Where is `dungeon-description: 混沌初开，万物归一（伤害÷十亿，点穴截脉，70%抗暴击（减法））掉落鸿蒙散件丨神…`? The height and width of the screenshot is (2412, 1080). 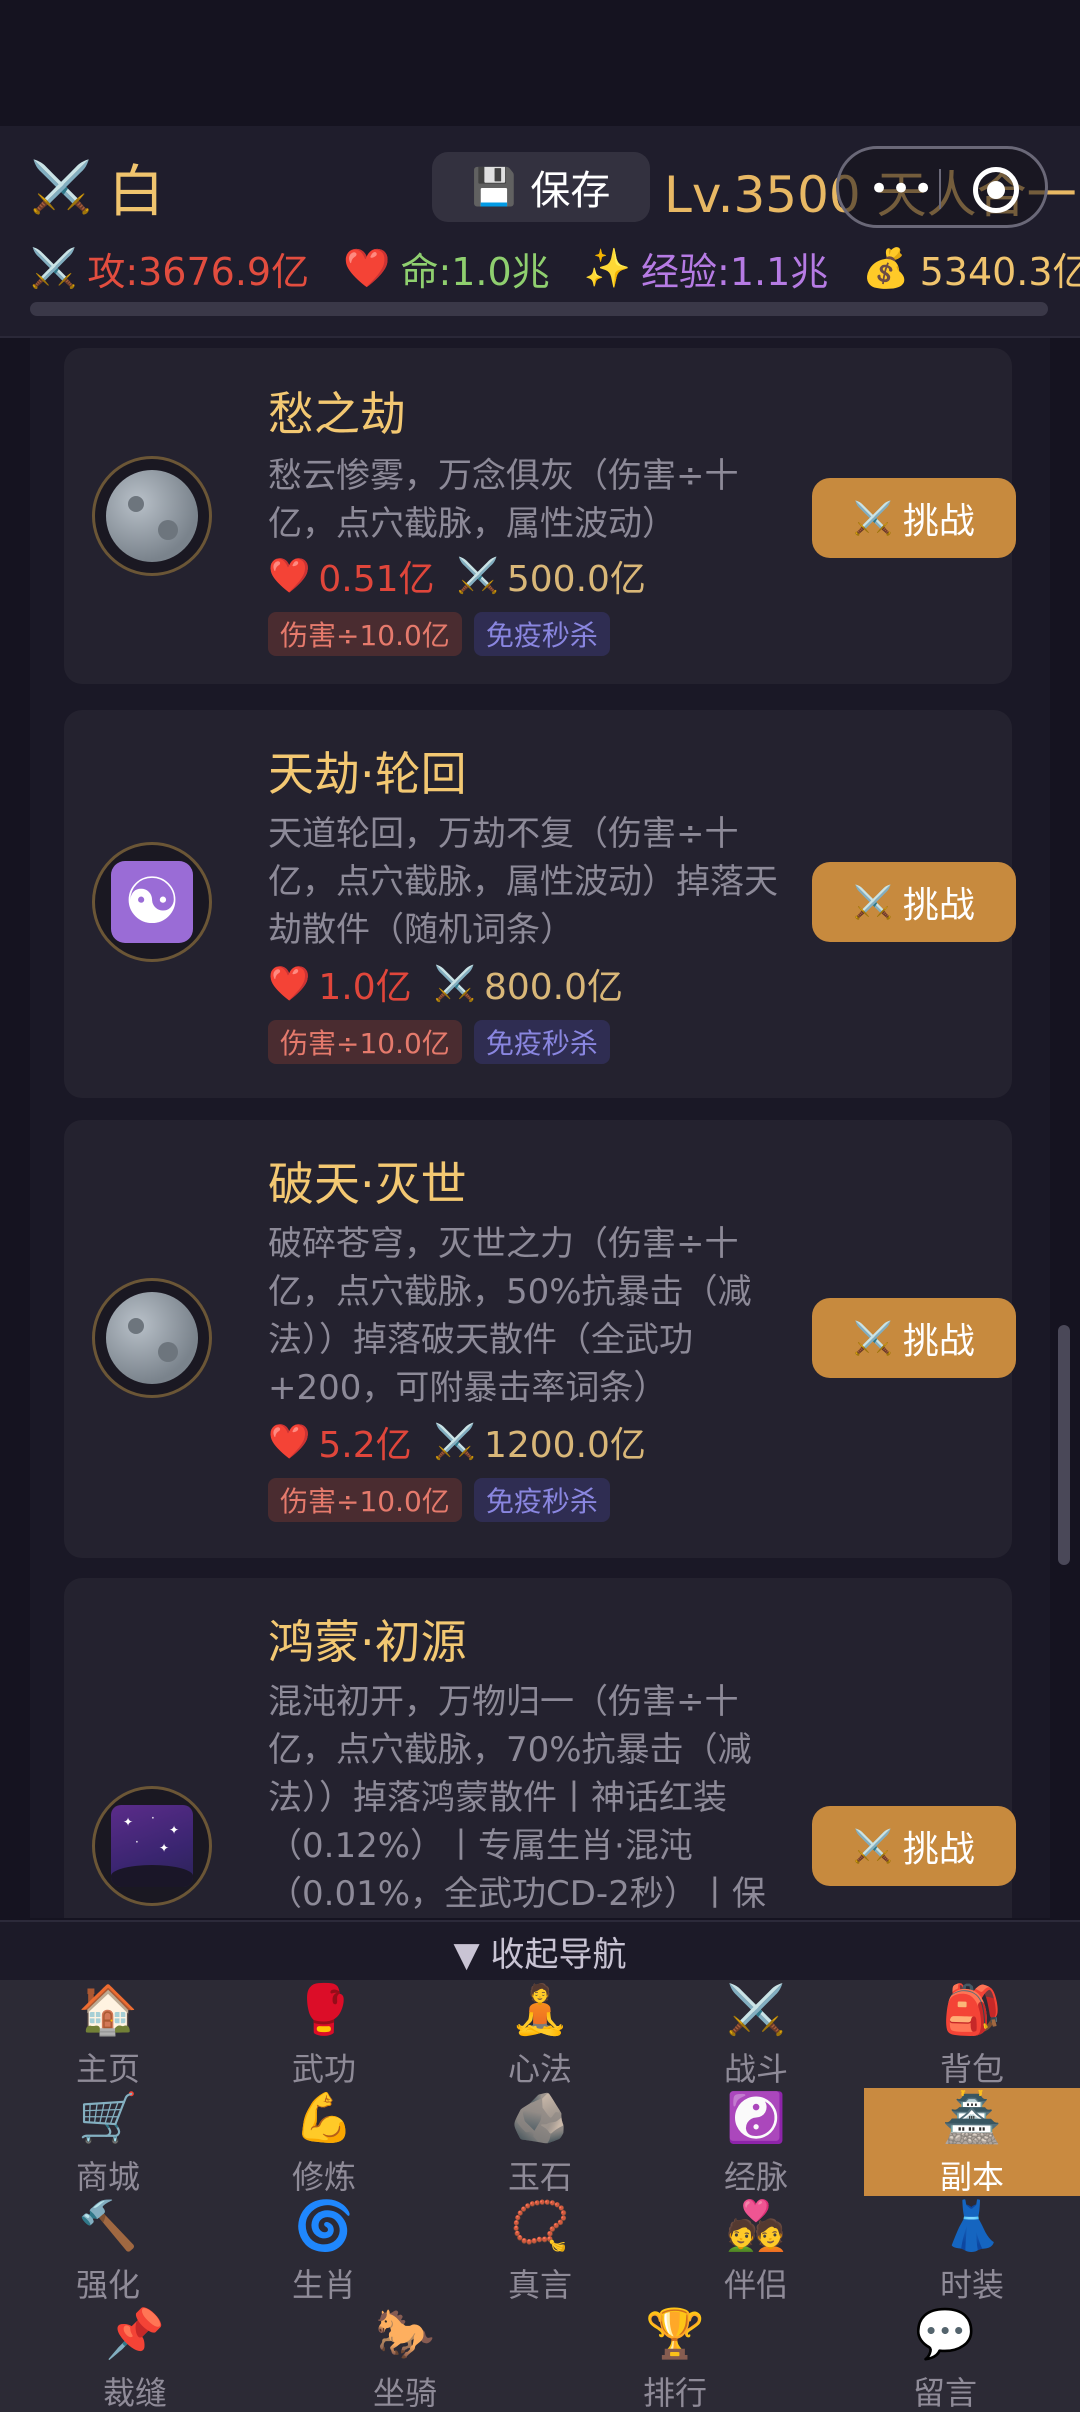 dungeon-description: 混沌初开，万物归一（伤害÷十亿，点穴截脉，70%抗暴击（减法））掉落鸿蒙散件丨神… is located at coordinates (517, 1798).